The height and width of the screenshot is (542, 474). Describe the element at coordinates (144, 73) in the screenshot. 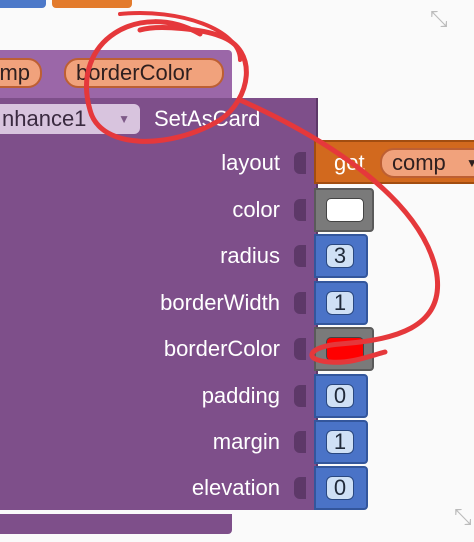

I see `variable-pill-bordercolor: borderColor` at that location.